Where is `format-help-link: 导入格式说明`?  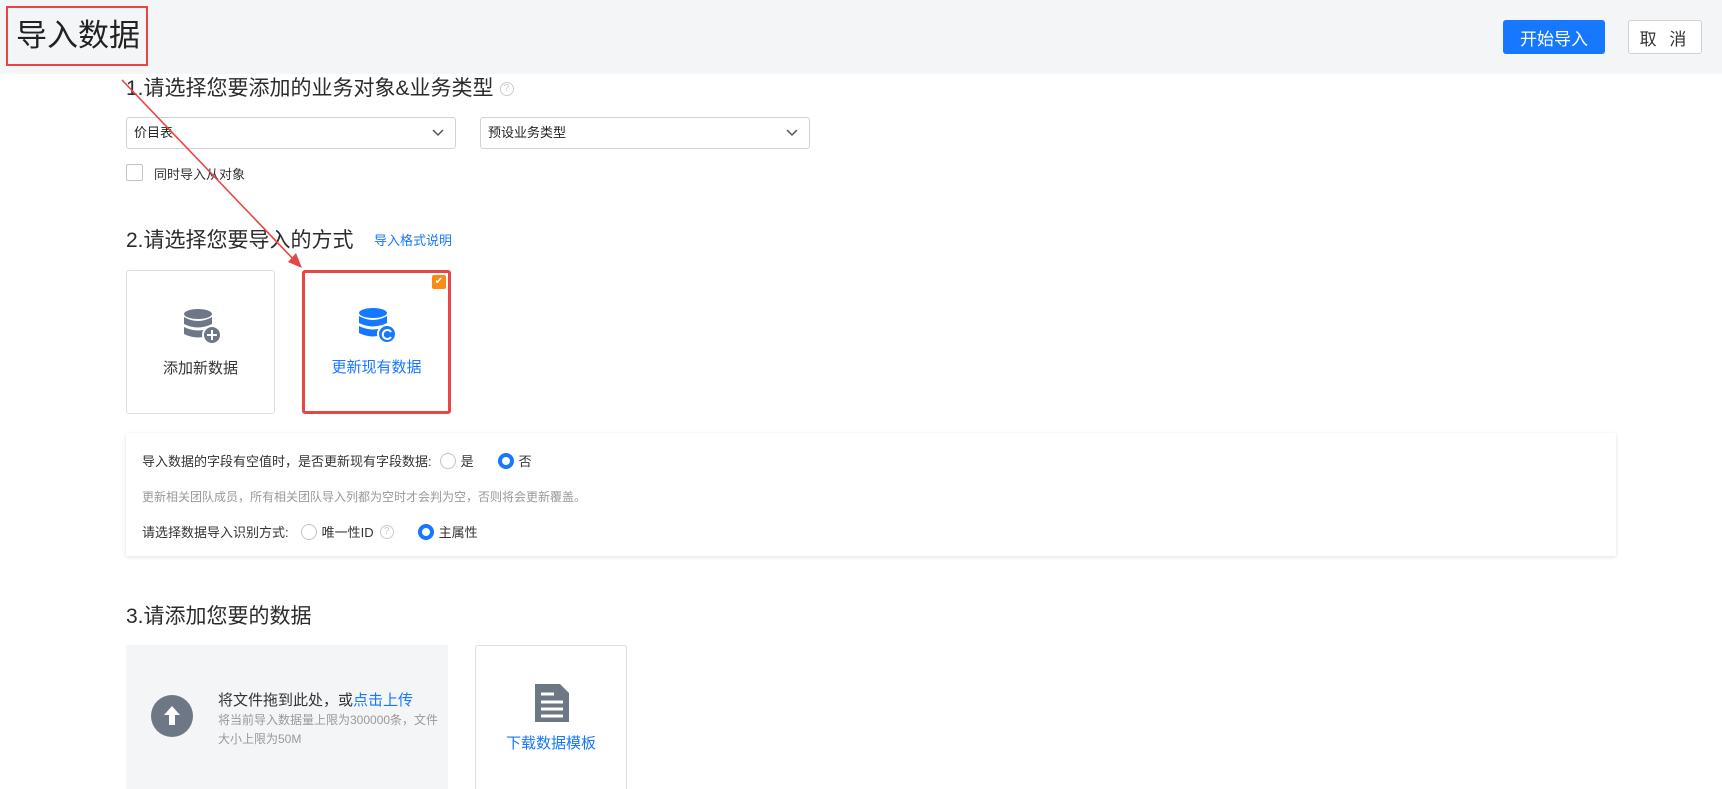
format-help-link: 导入格式说明 is located at coordinates (413, 239).